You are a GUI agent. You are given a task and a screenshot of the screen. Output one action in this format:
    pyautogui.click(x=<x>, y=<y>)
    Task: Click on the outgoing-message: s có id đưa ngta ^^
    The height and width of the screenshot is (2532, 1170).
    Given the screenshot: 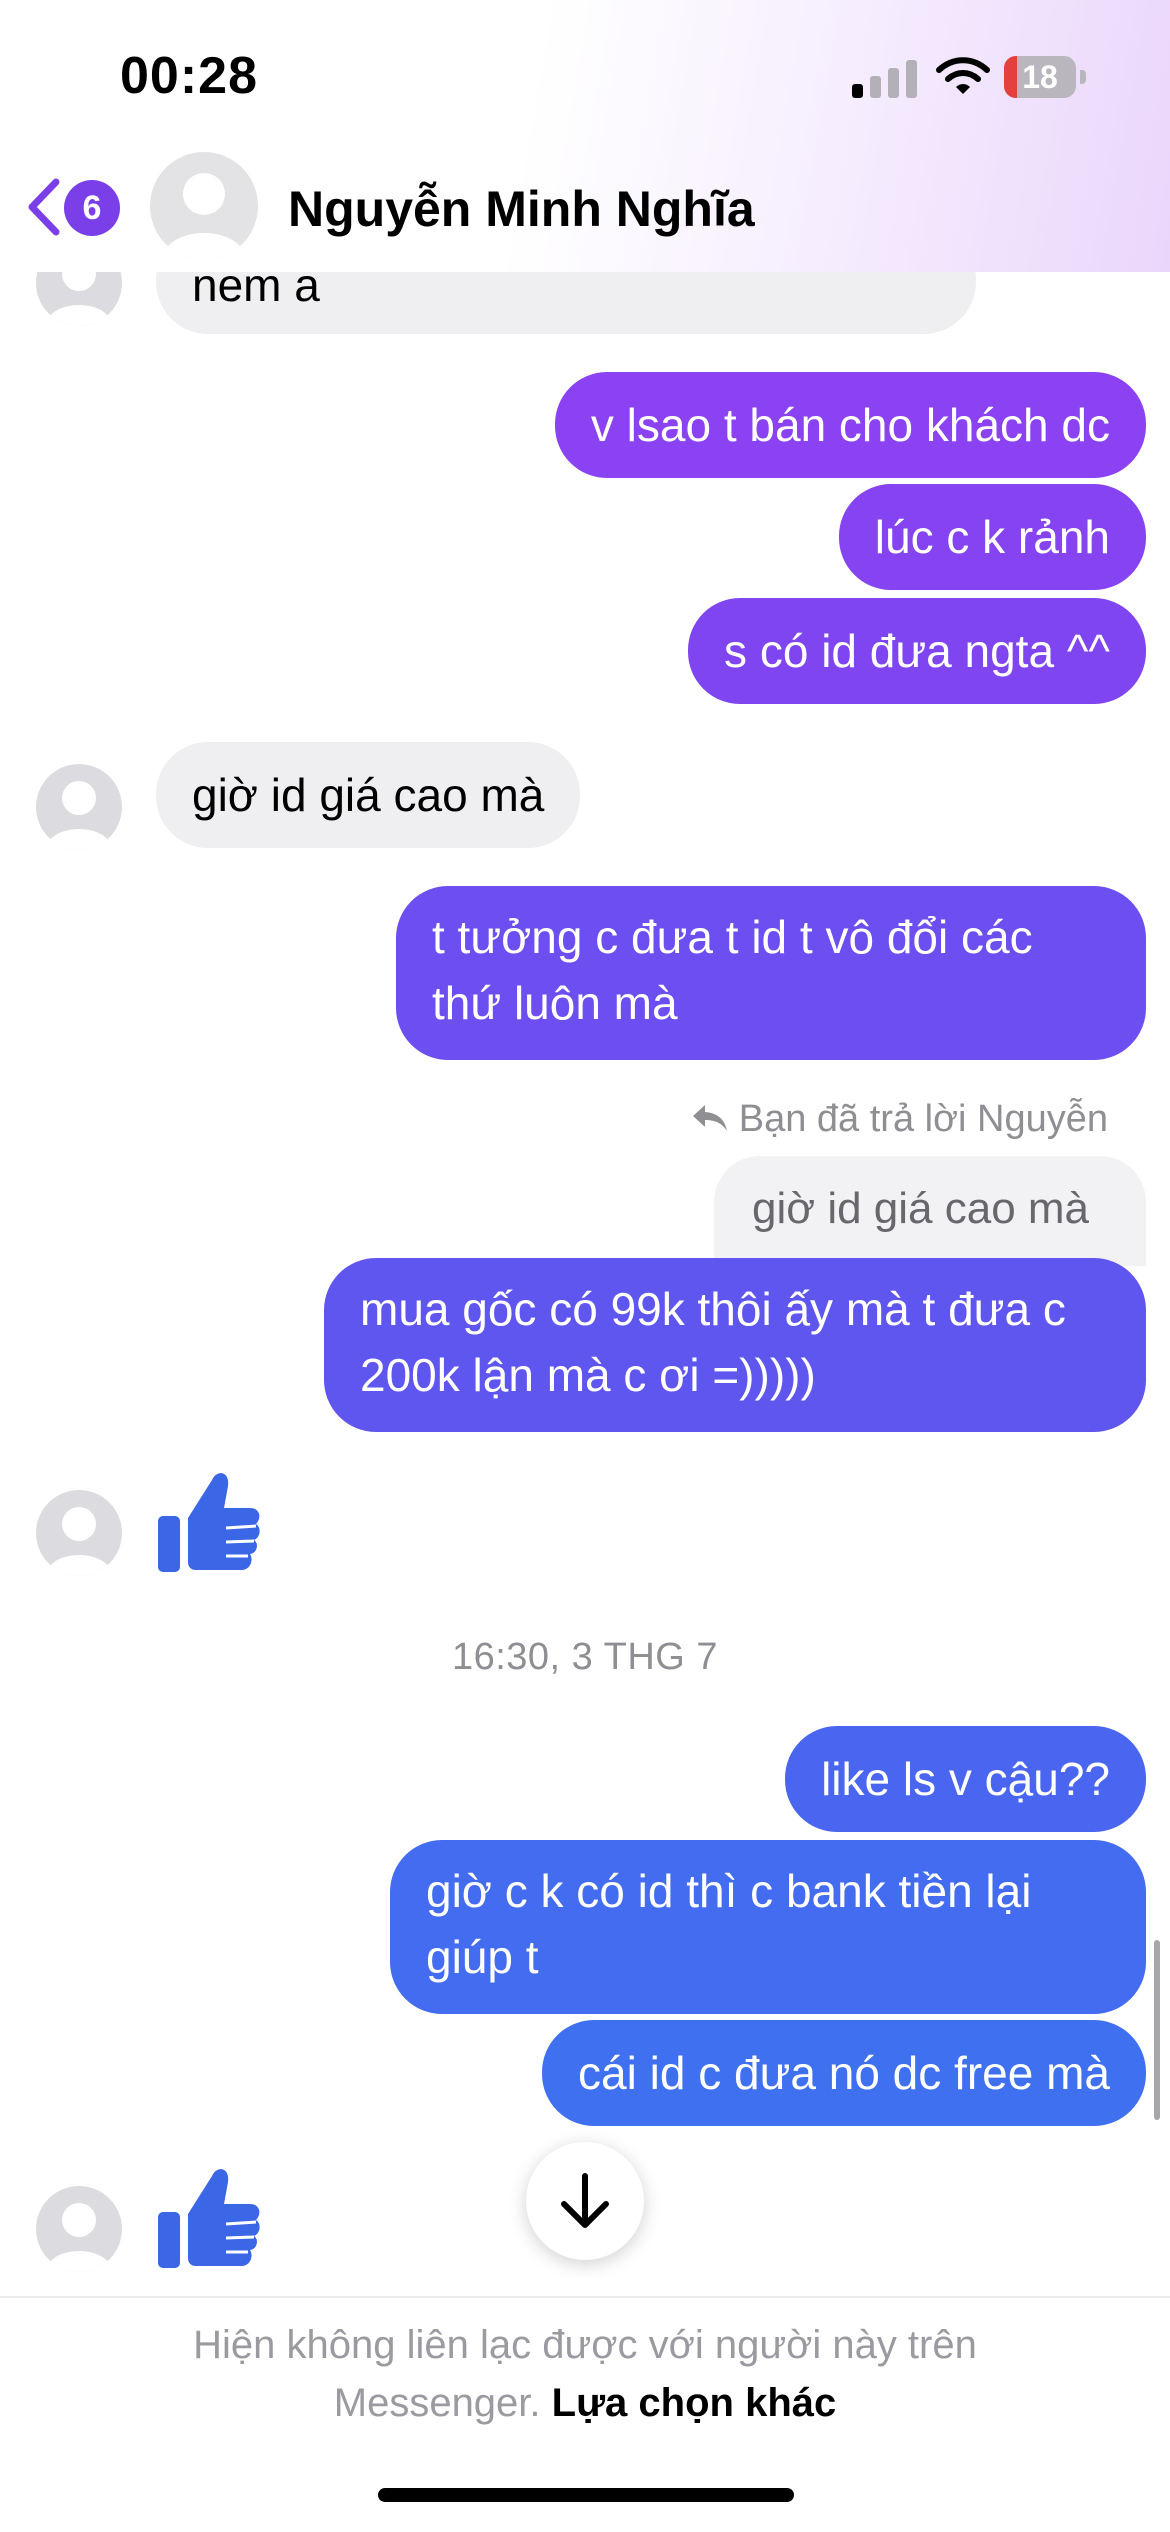 What is the action you would take?
    pyautogui.click(x=917, y=651)
    